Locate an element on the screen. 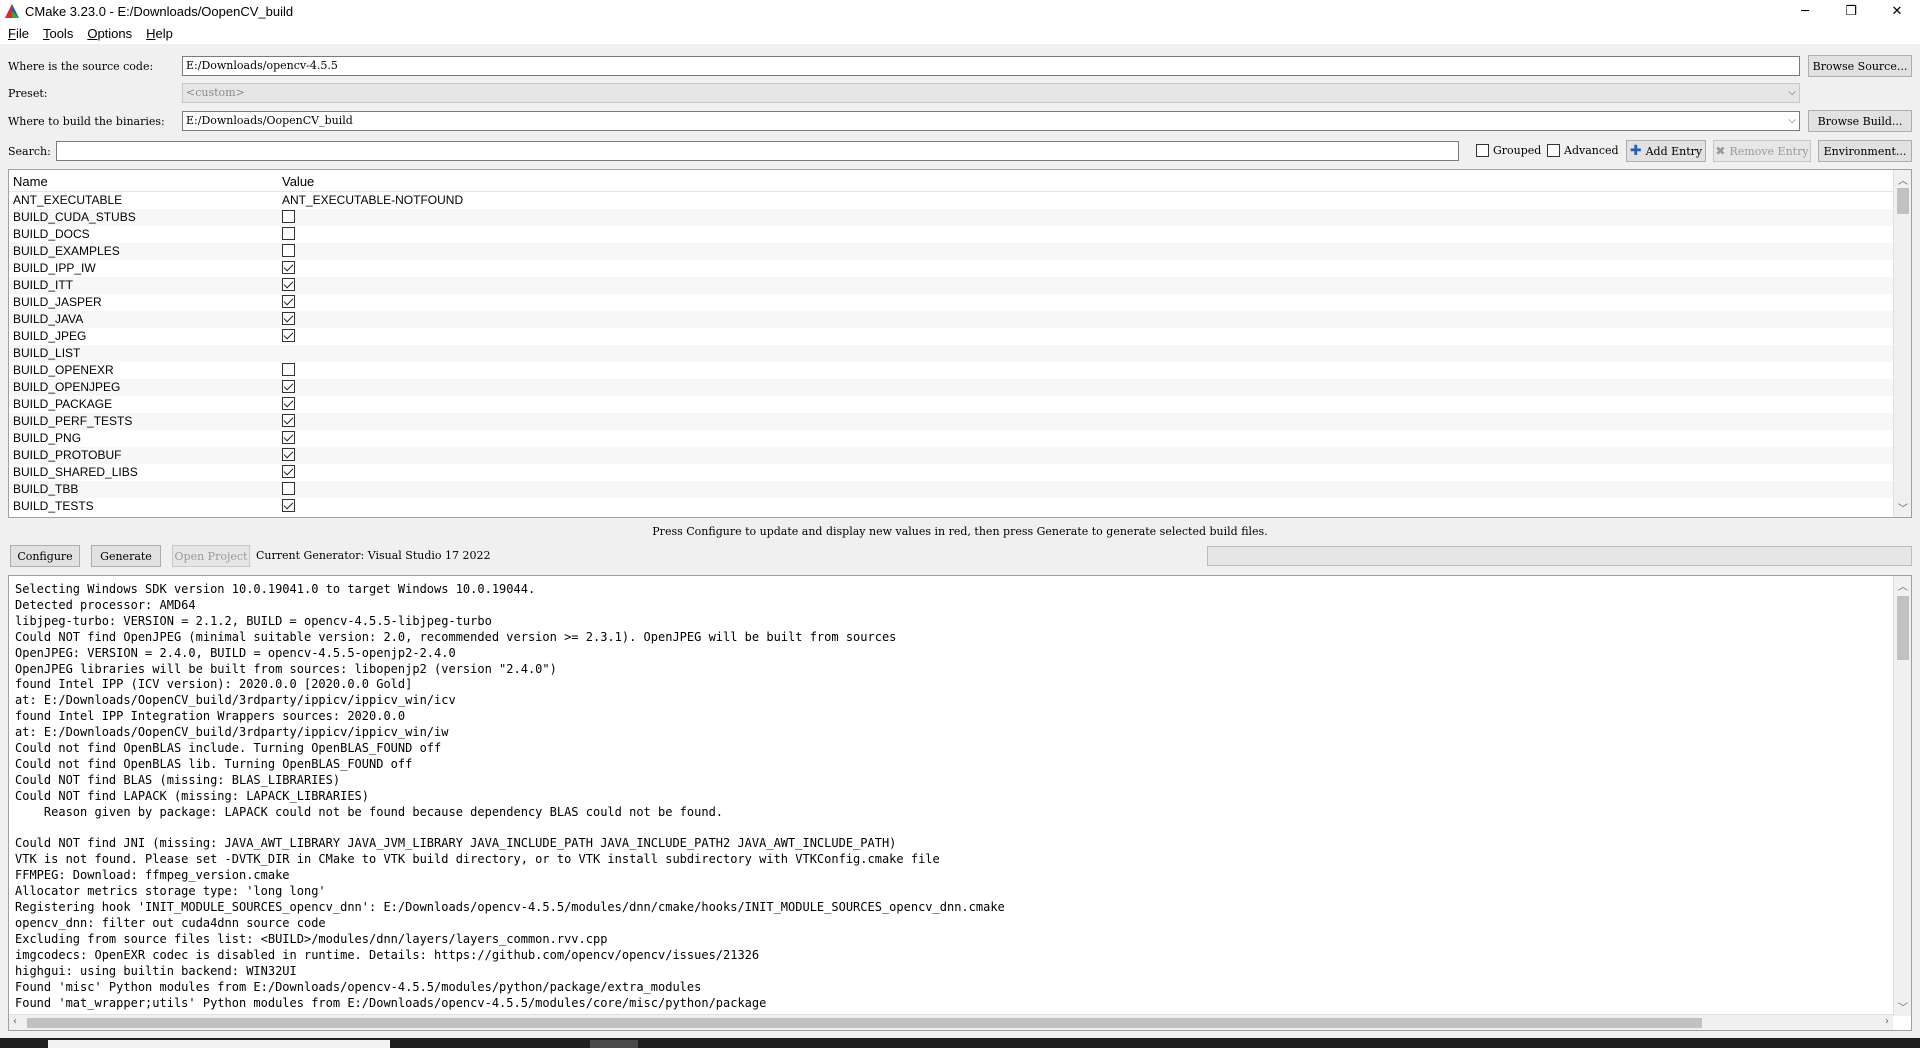  value-column-header: Value is located at coordinates (298, 181).